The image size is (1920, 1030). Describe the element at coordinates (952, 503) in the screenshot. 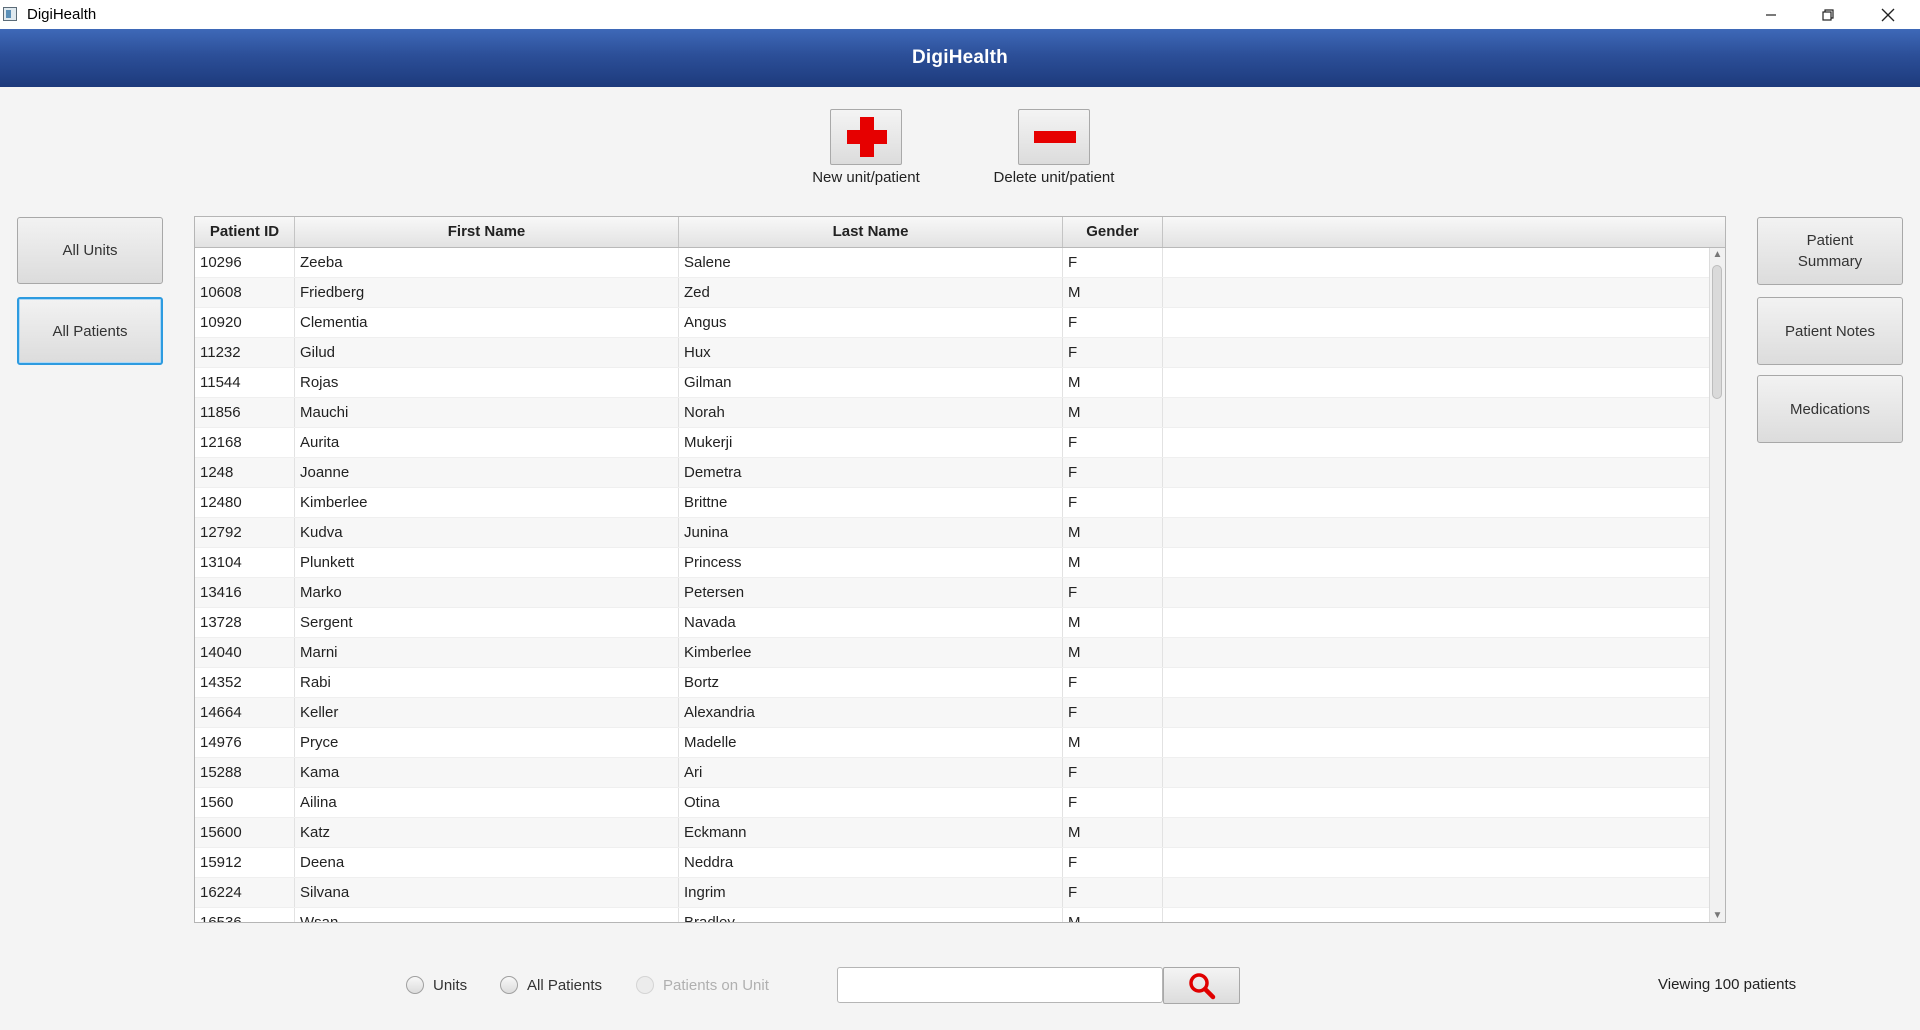

I see `table-row: 12480 Kimberlee Brittne F` at that location.